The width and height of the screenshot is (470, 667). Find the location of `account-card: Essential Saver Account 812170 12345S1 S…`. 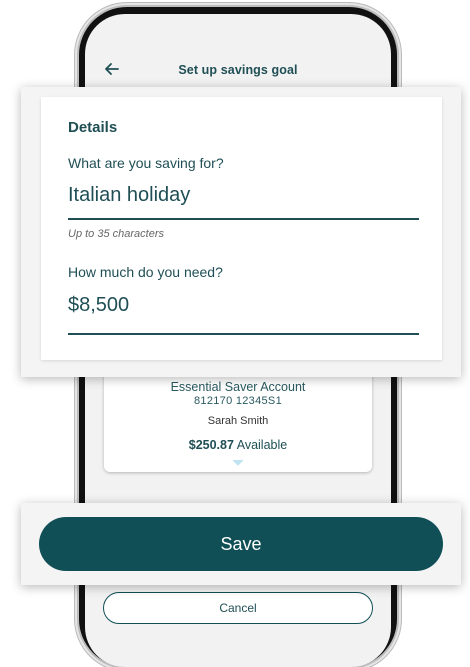

account-card: Essential Saver Account 812170 12345S1 S… is located at coordinates (238, 417).